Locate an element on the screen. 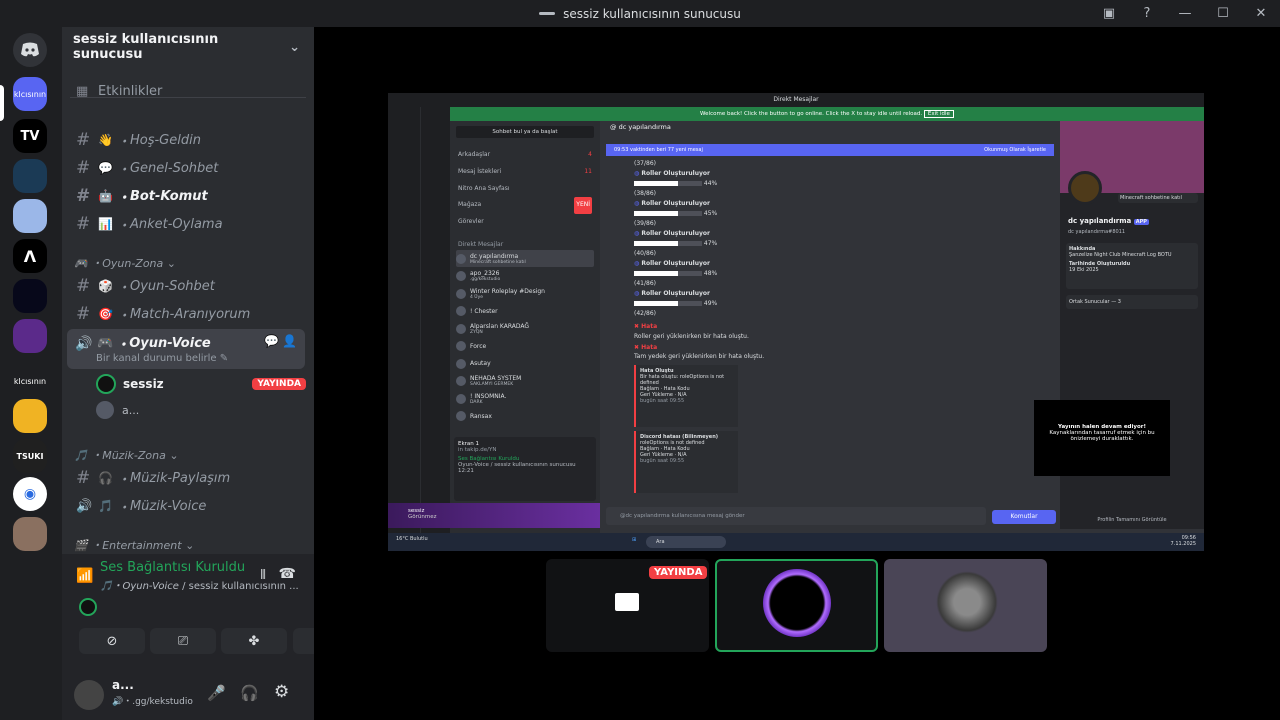  chat-icon: 💬 is located at coordinates (271, 341).